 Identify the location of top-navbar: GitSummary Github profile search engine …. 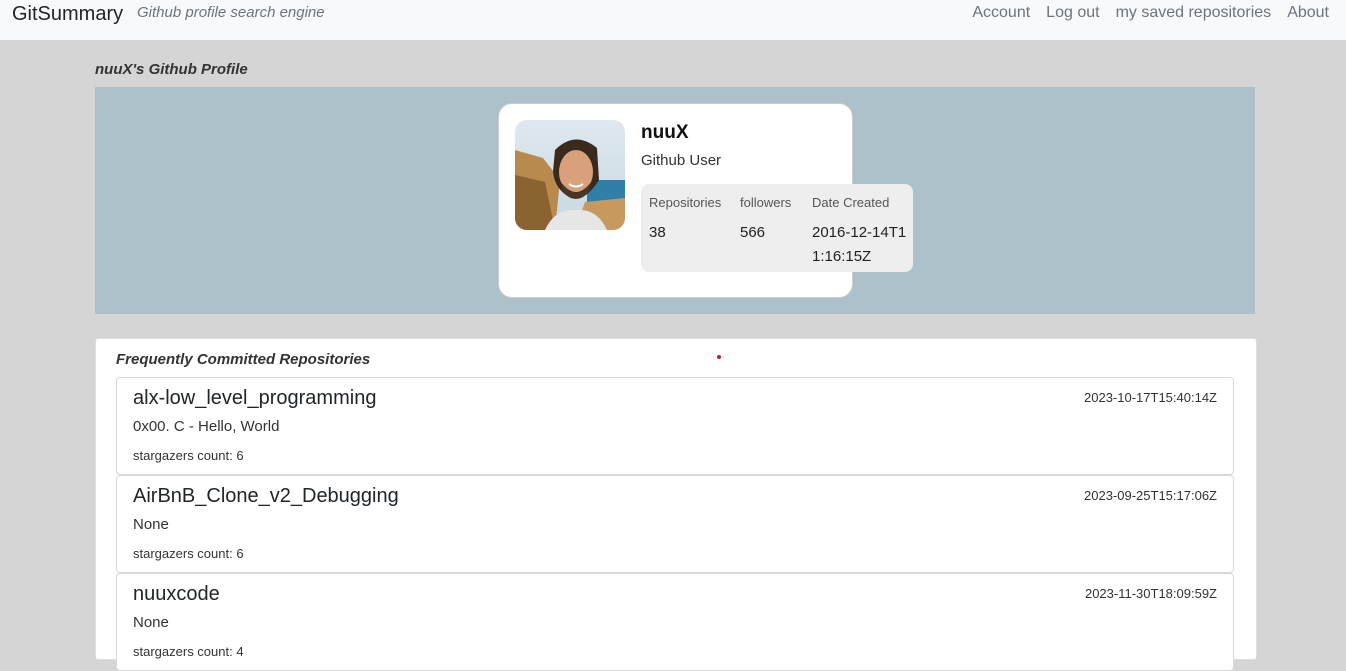
(673, 20).